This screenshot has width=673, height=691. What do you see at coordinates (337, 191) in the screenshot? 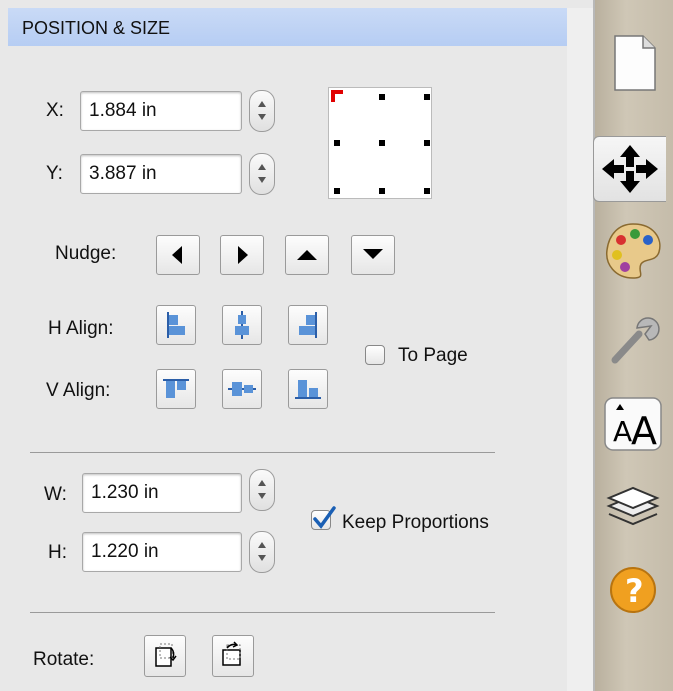
I see `anchor-bottom-left` at bounding box center [337, 191].